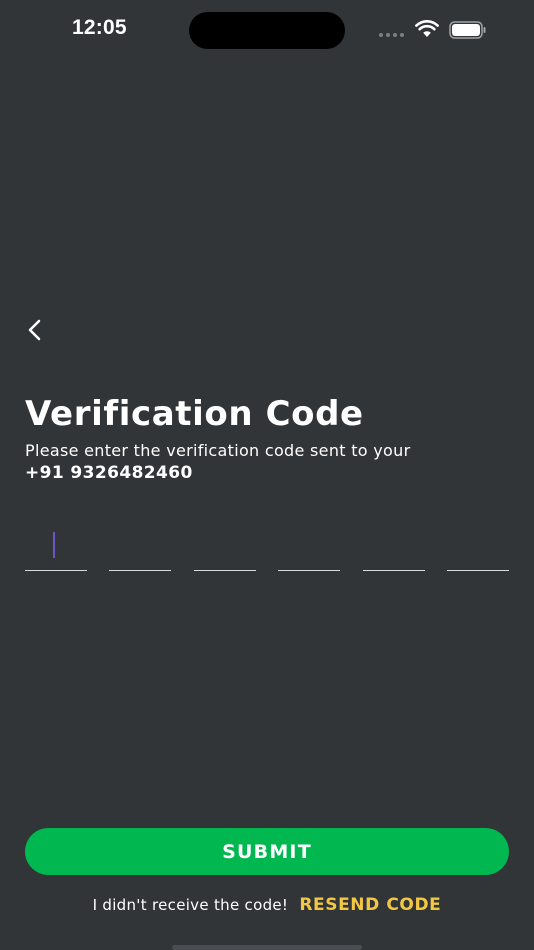  I want to click on back-button, so click(34, 330).